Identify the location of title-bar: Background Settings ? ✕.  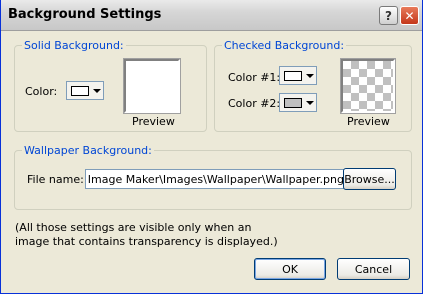
(211, 15).